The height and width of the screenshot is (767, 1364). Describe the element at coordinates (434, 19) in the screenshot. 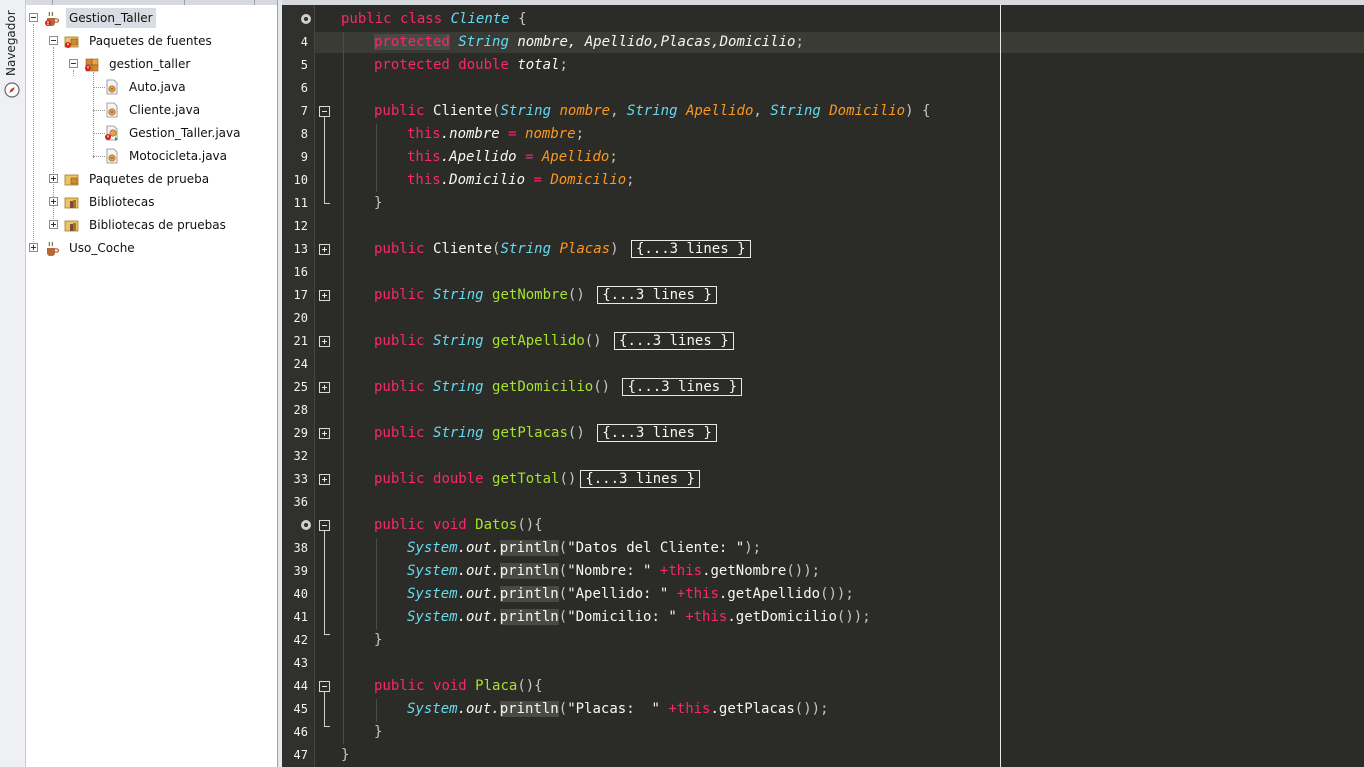

I see `code-line: public class Cliente {` at that location.